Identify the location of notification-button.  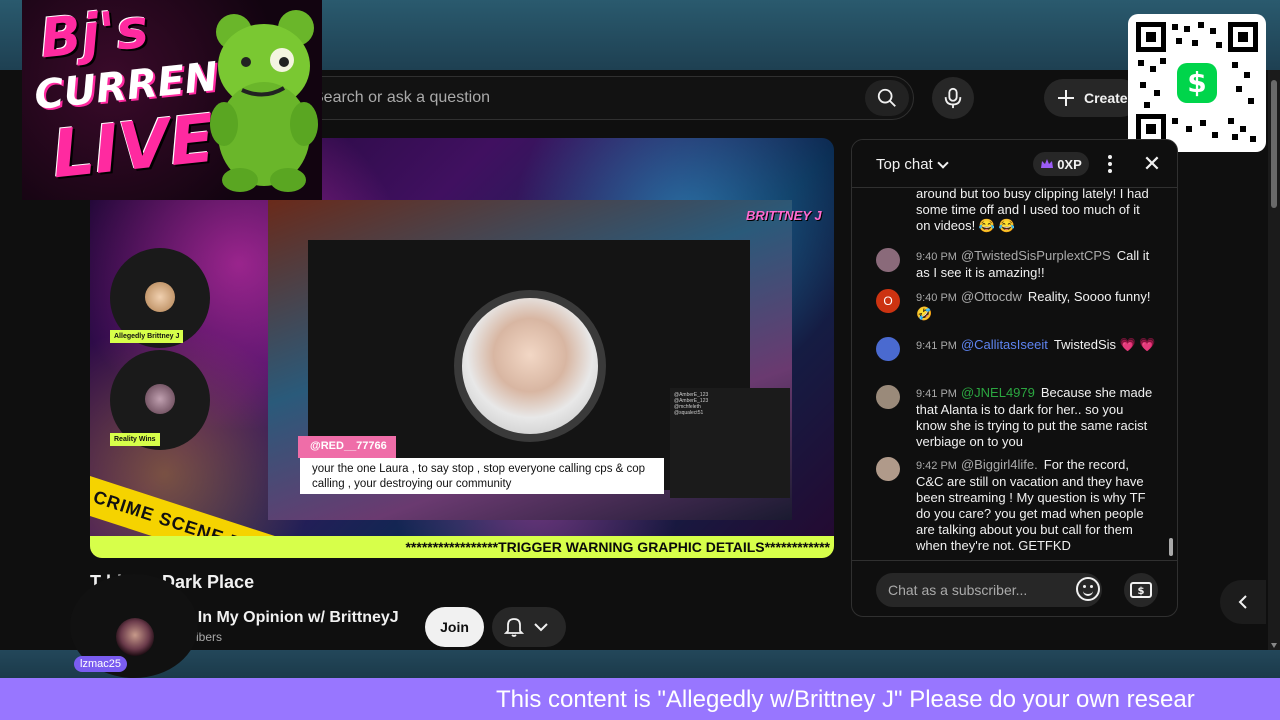
(529, 627).